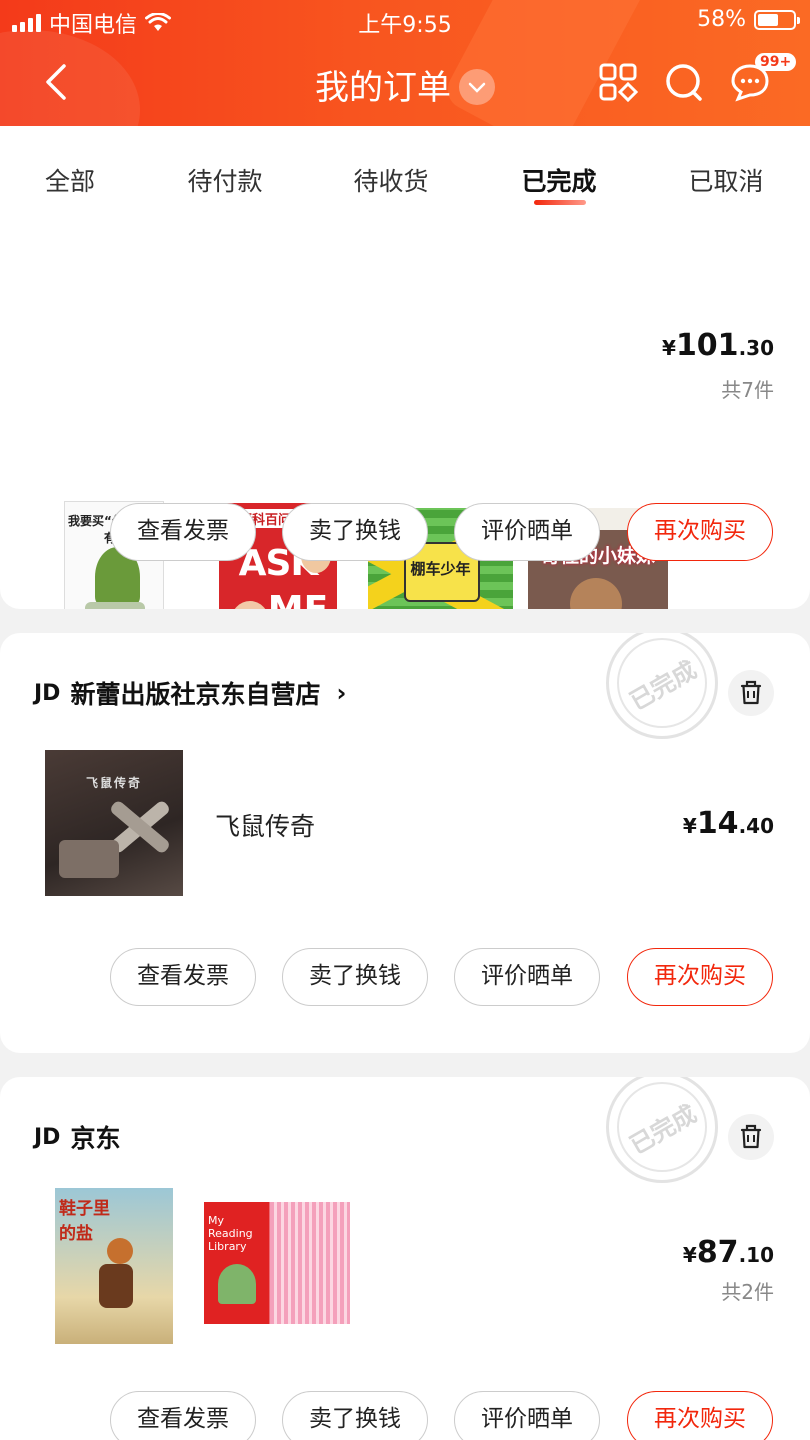 This screenshot has width=810, height=1440. What do you see at coordinates (477, 86) in the screenshot?
I see `chevron-down-icon` at bounding box center [477, 86].